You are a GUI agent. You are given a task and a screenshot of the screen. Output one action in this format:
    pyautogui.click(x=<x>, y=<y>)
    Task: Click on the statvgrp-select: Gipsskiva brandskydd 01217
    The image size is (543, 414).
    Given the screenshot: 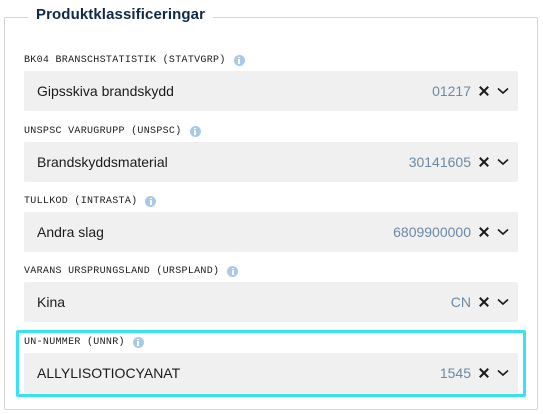 What is the action you would take?
    pyautogui.click(x=271, y=91)
    